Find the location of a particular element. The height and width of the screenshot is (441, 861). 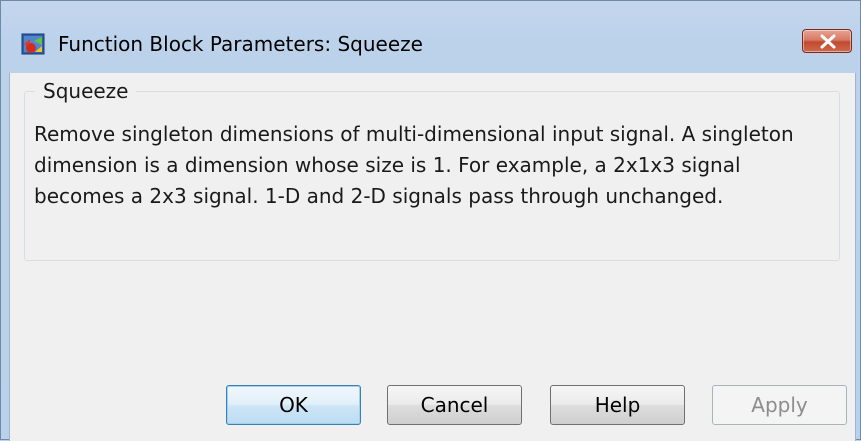

close-icon is located at coordinates (828, 41).